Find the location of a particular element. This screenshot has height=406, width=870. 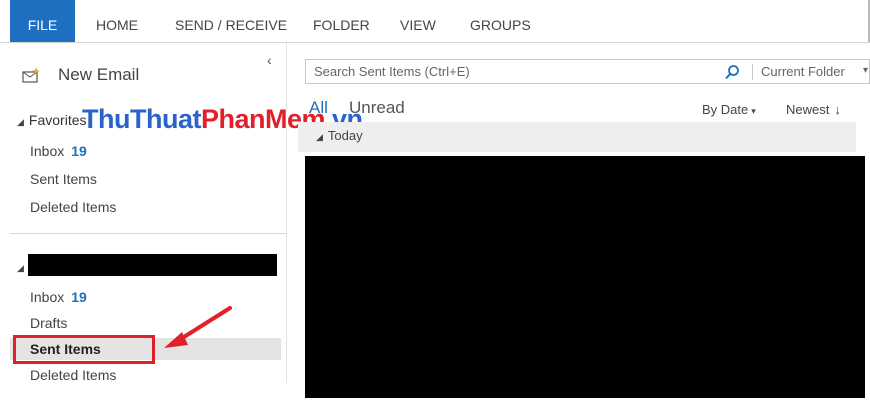

new-email-button: New Email is located at coordinates (80, 75).